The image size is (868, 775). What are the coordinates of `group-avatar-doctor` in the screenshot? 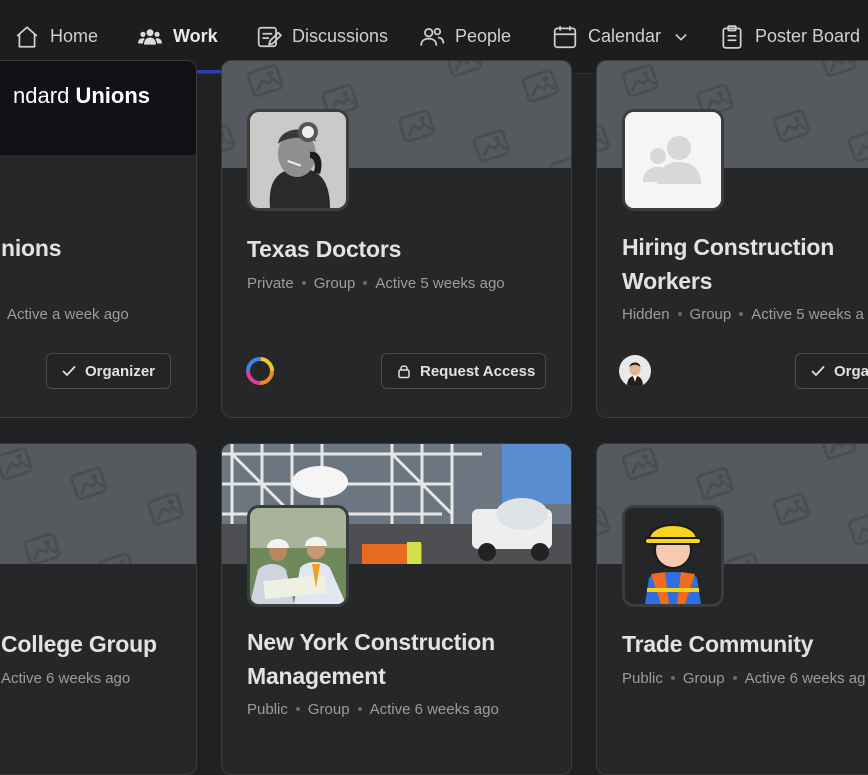 It's located at (298, 160).